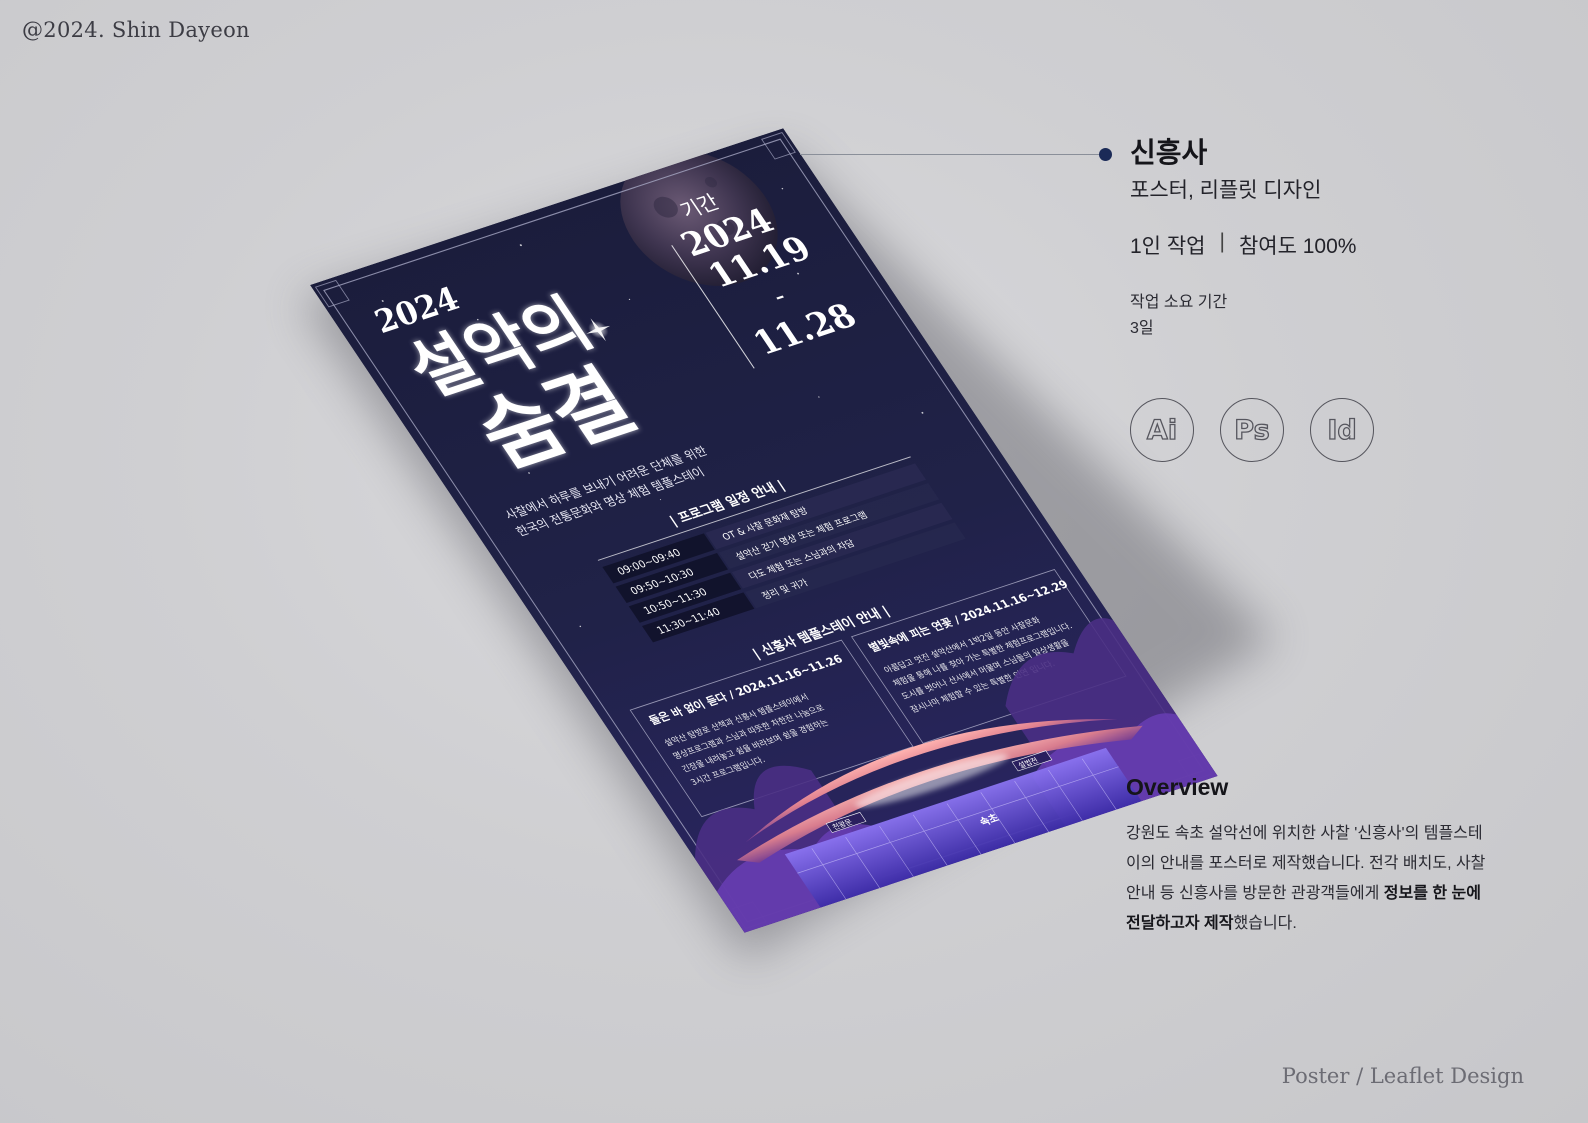  I want to click on duration-label: 작업 소요 기간, so click(1179, 302).